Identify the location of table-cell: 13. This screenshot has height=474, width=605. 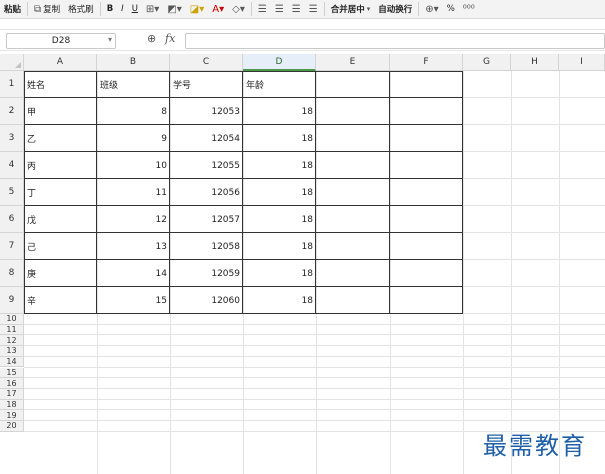
(133, 246).